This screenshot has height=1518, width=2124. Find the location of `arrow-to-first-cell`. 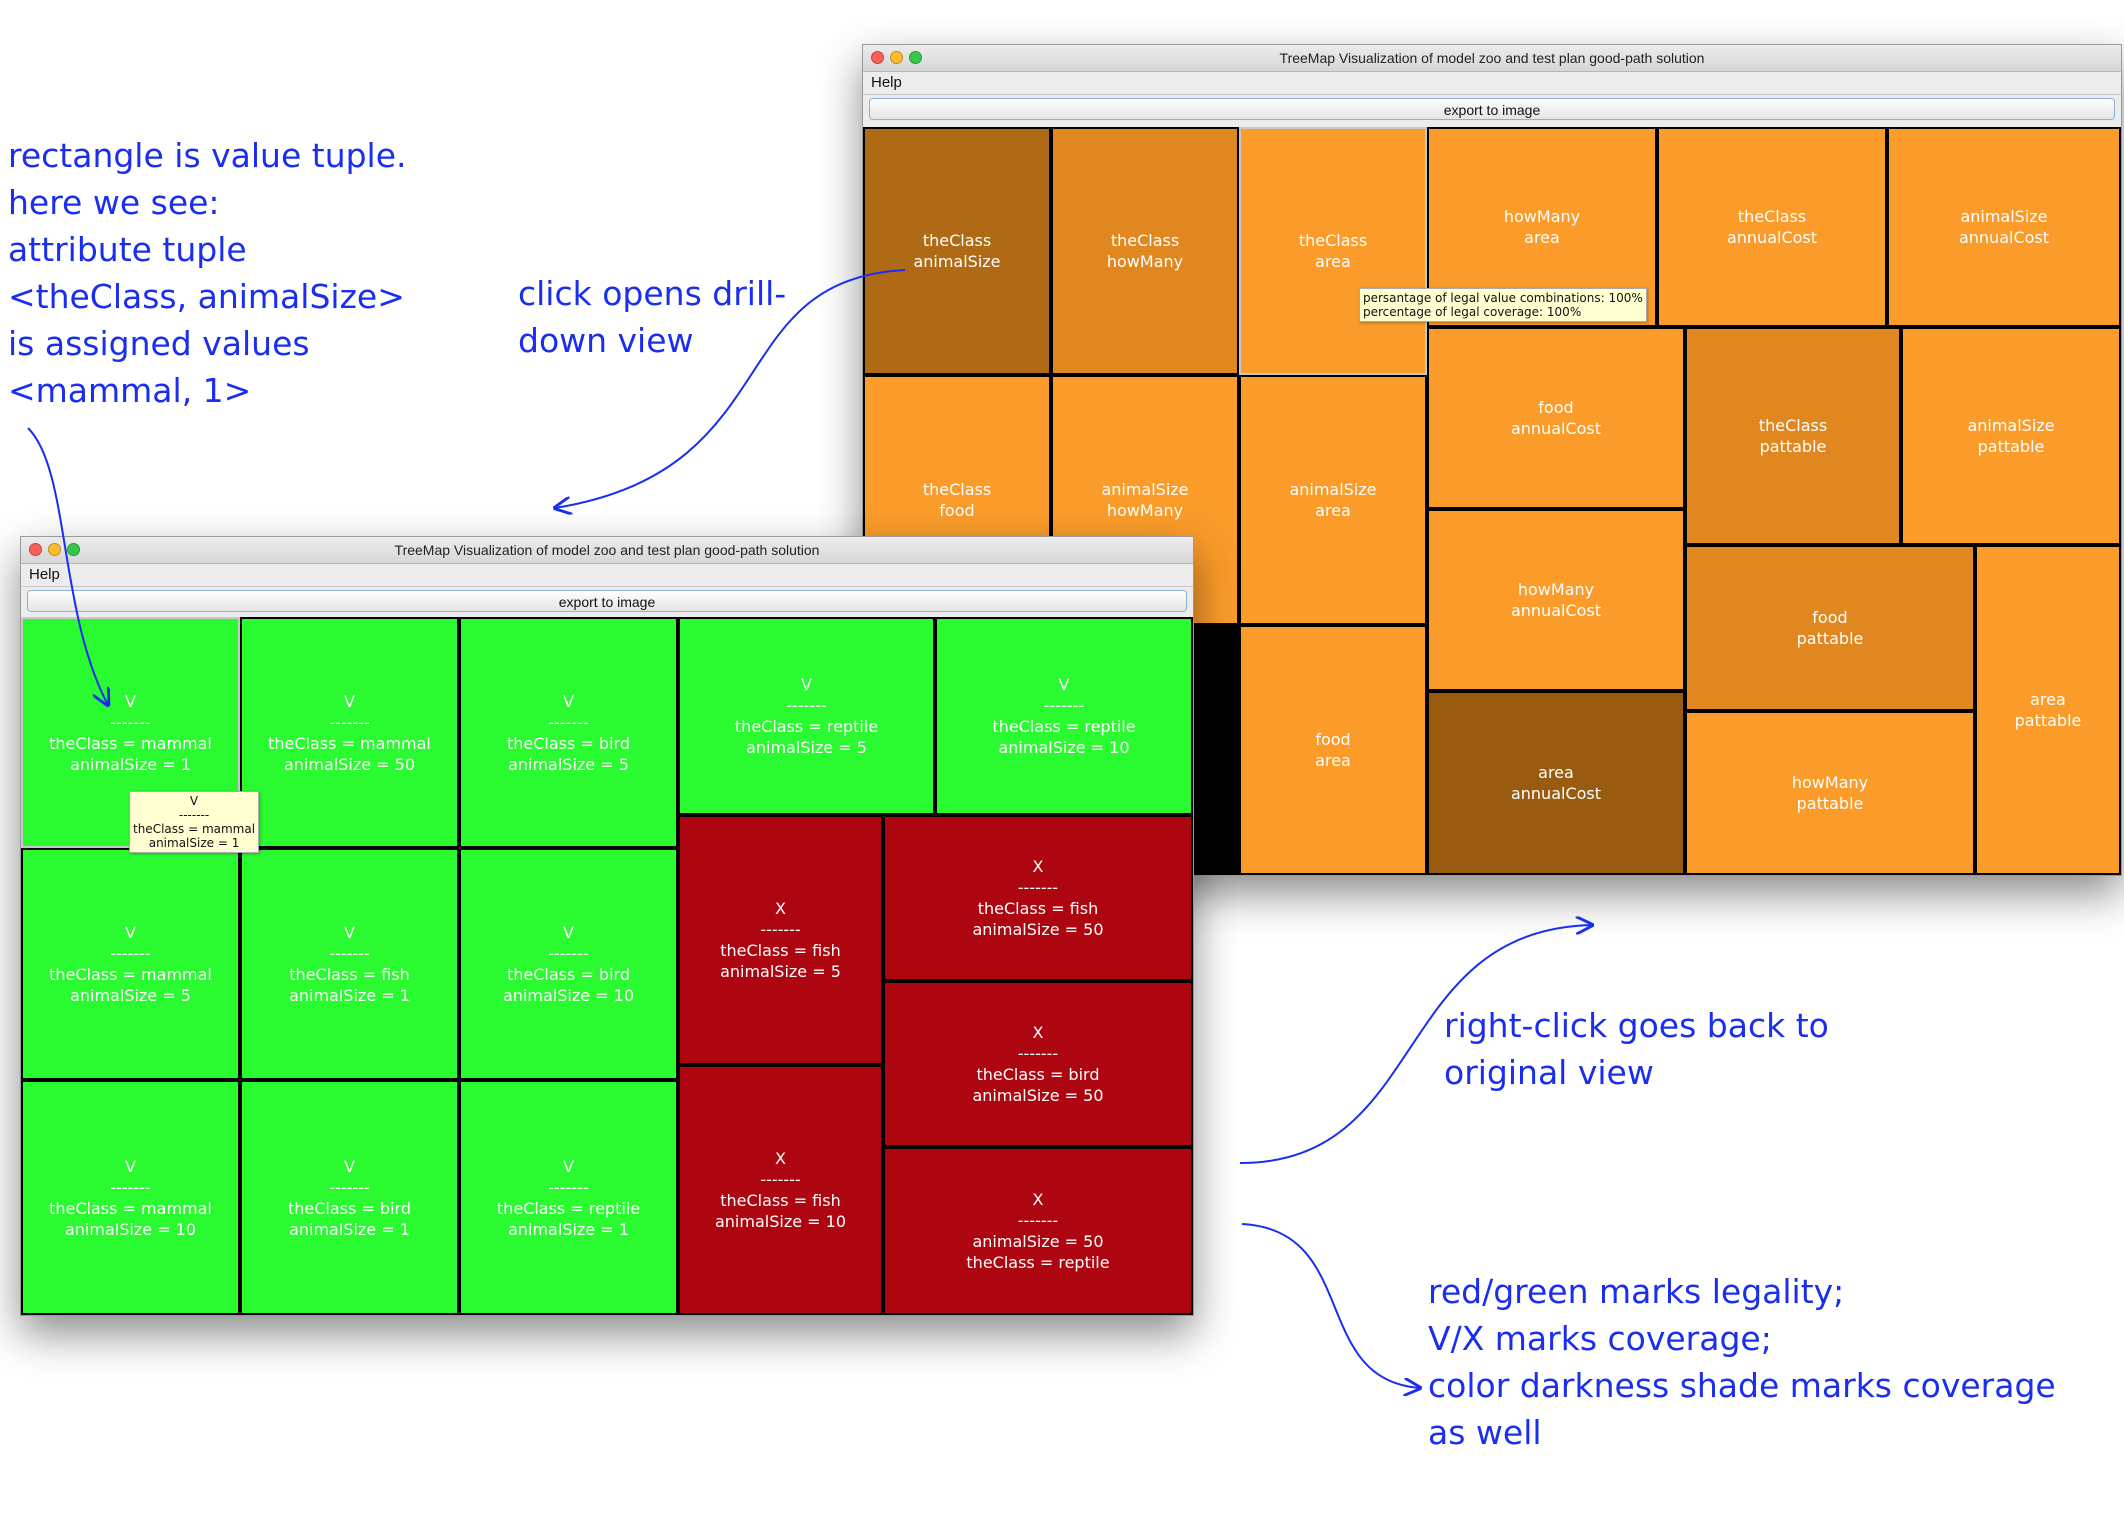

arrow-to-first-cell is located at coordinates (67, 566).